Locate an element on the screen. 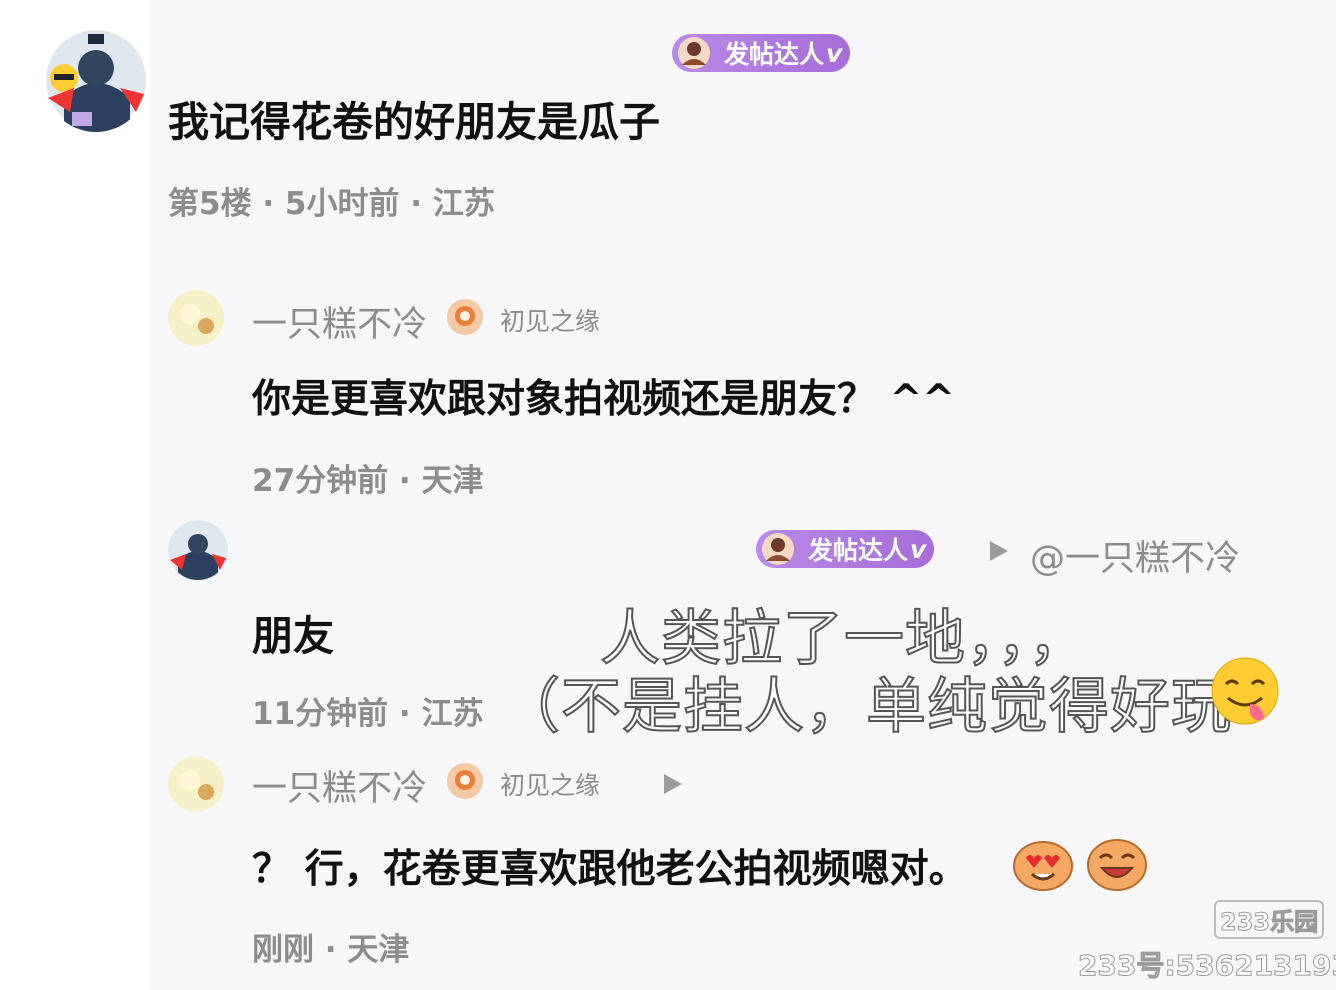 The image size is (1336, 990). watermark-logo: 233乐园 is located at coordinates (1269, 919).